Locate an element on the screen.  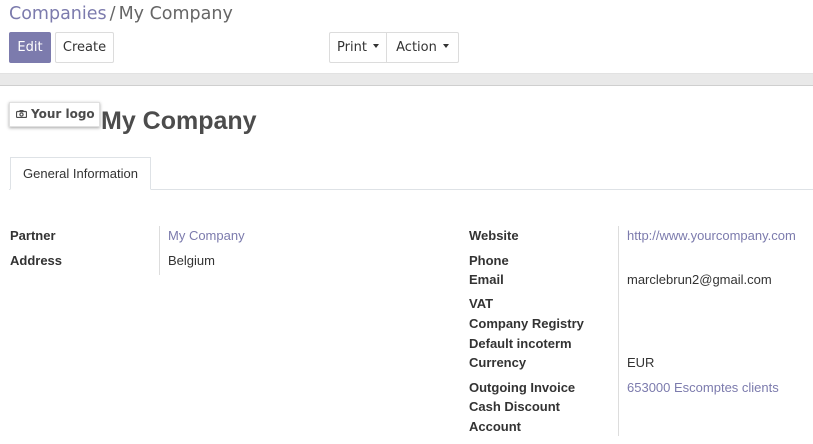
company-logo-placeholder: Your logo is located at coordinates (54, 114).